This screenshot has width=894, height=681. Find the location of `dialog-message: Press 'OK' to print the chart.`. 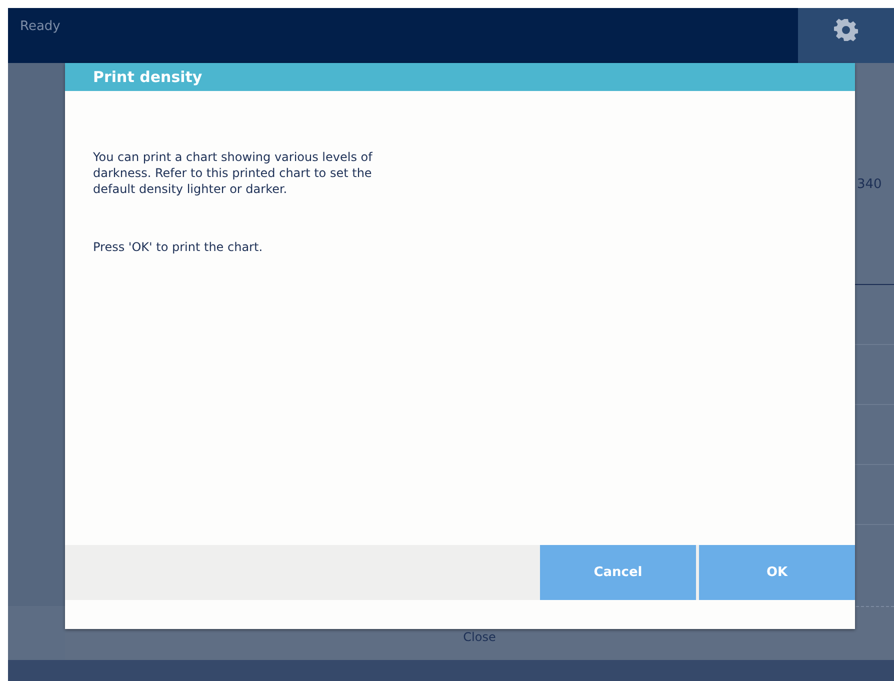

dialog-message: Press 'OK' to print the chart. is located at coordinates (178, 247).